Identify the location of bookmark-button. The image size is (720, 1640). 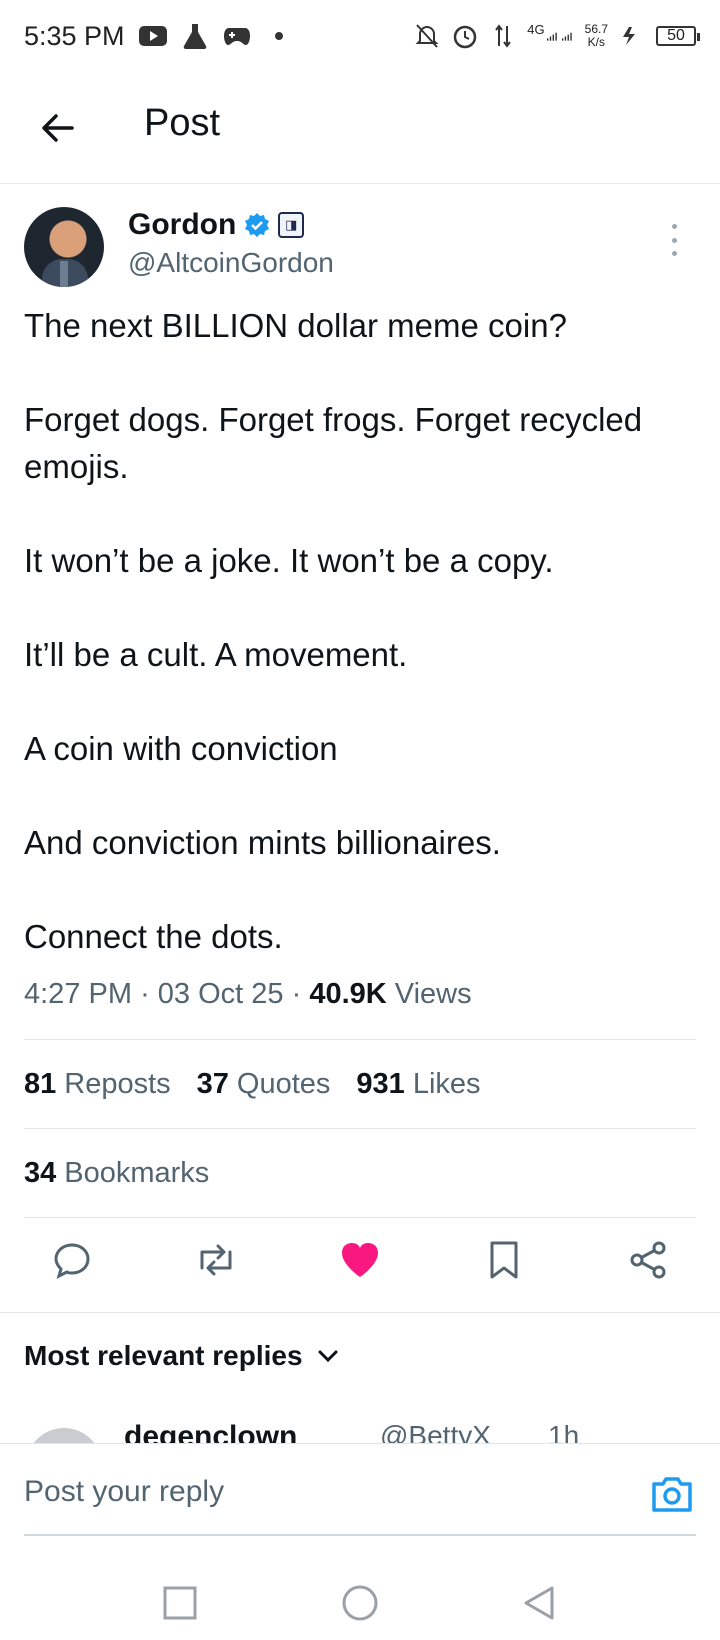
(504, 1260).